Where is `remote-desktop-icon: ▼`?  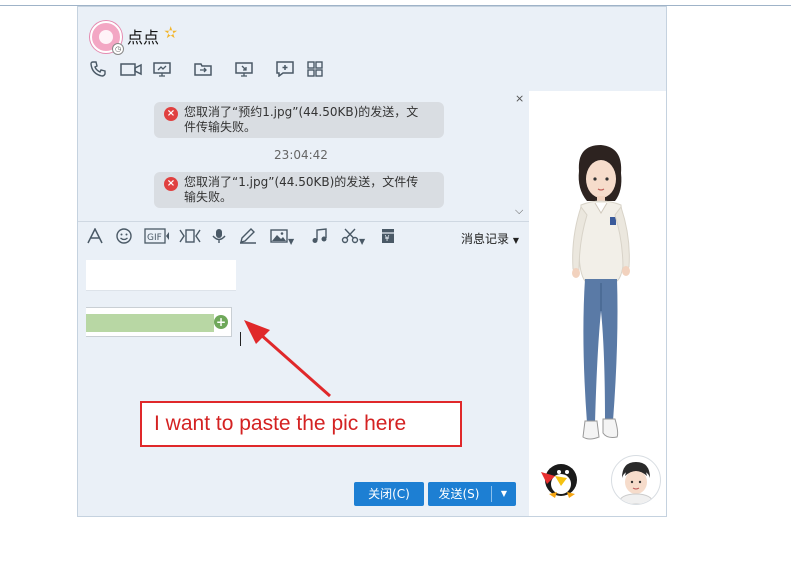 remote-desktop-icon: ▼ is located at coordinates (244, 80).